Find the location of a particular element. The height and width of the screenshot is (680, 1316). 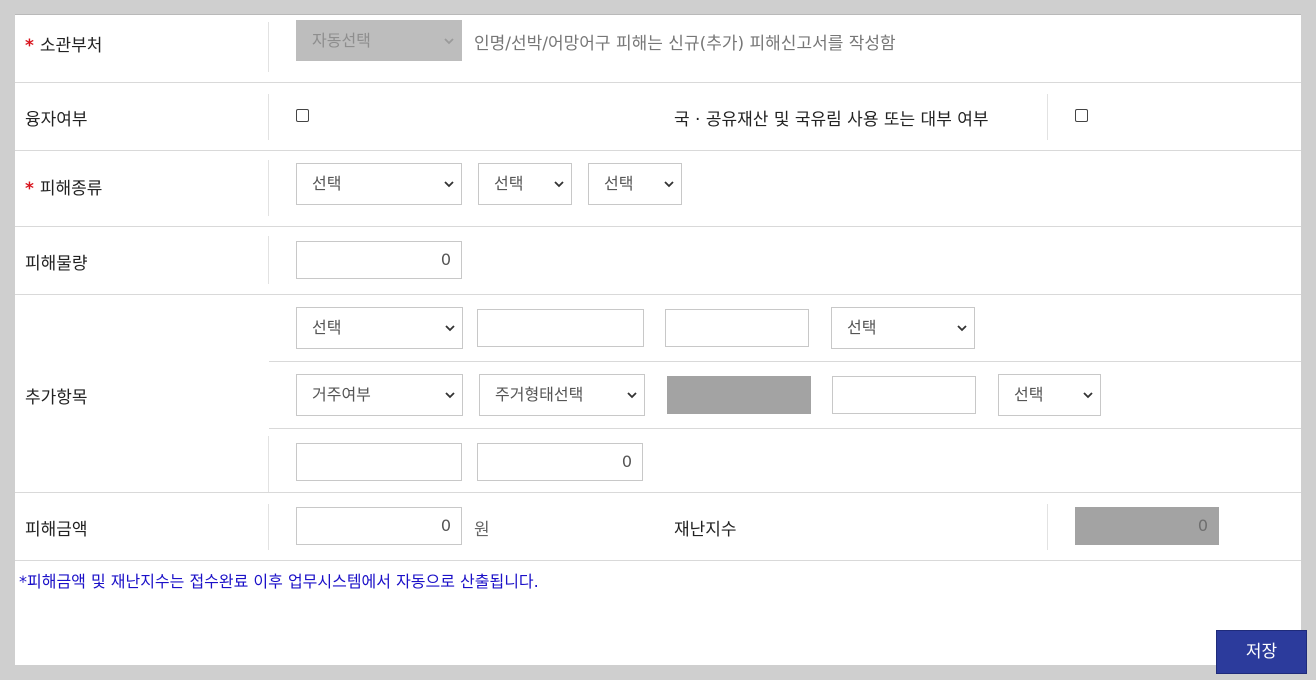

loan-checkbox is located at coordinates (302, 115).